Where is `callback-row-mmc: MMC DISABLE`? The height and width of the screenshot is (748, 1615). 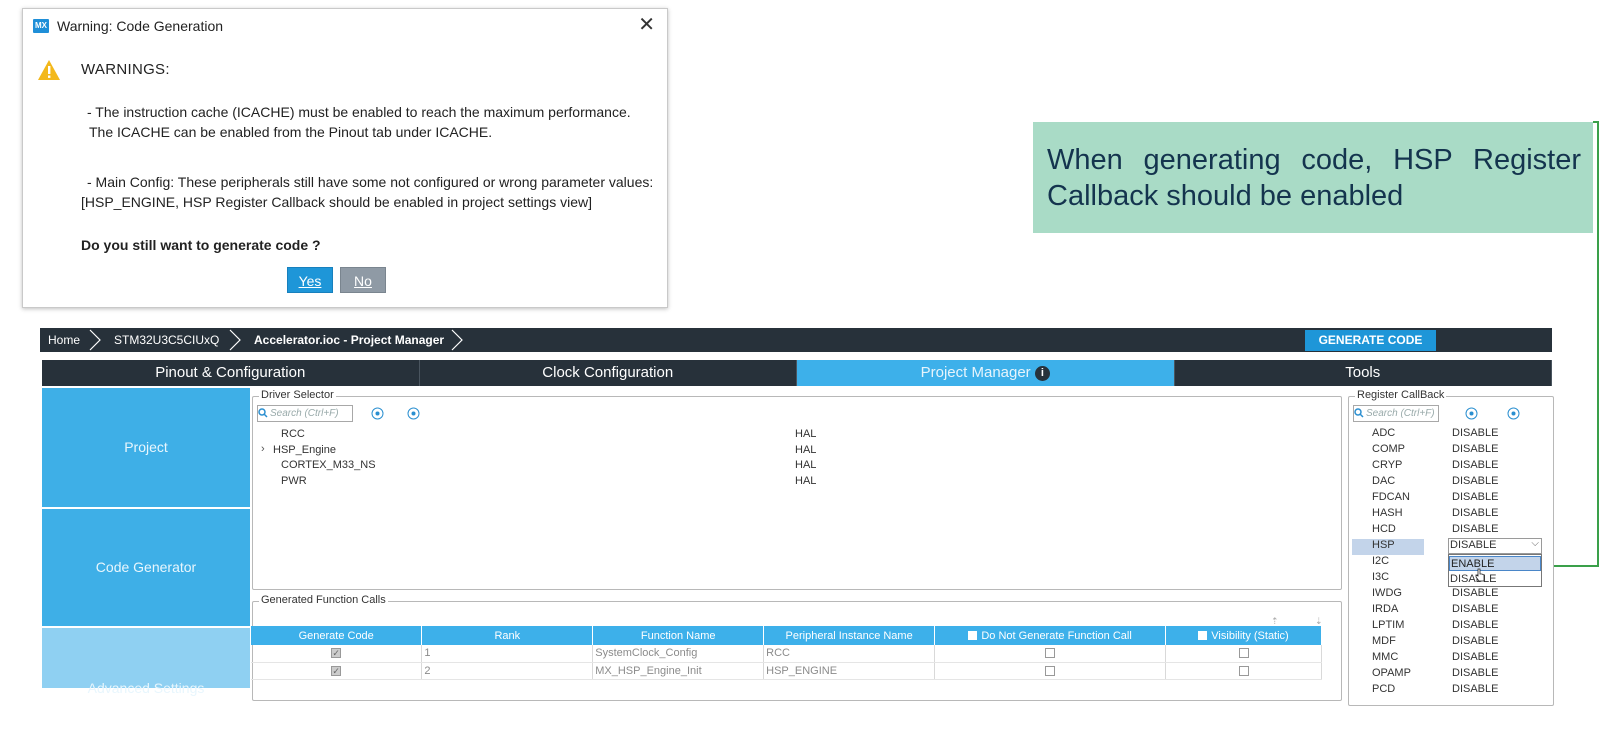
callback-row-mmc: MMC DISABLE is located at coordinates (1452, 658).